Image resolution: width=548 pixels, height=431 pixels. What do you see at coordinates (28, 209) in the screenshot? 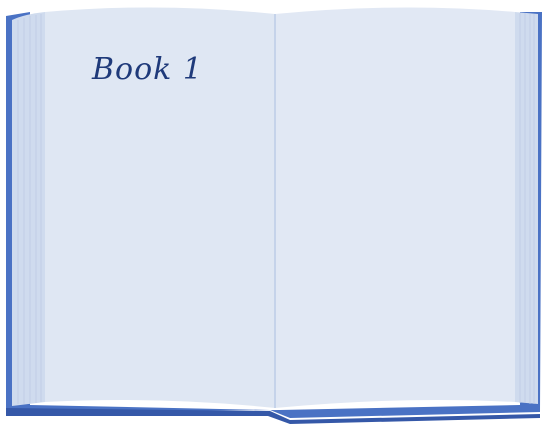
I see `left-page-edges` at bounding box center [28, 209].